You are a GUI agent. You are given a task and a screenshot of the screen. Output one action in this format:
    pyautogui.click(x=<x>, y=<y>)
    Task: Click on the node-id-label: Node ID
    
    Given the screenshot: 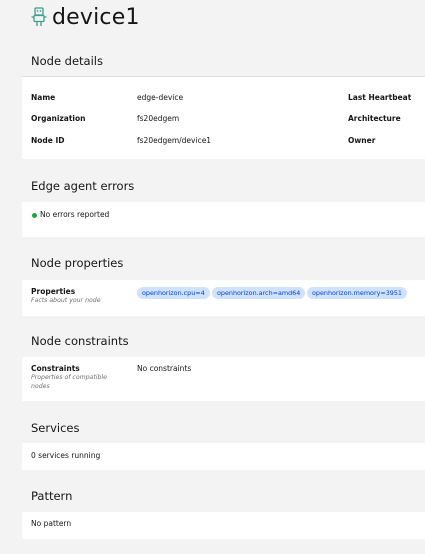 What is the action you would take?
    pyautogui.click(x=48, y=140)
    